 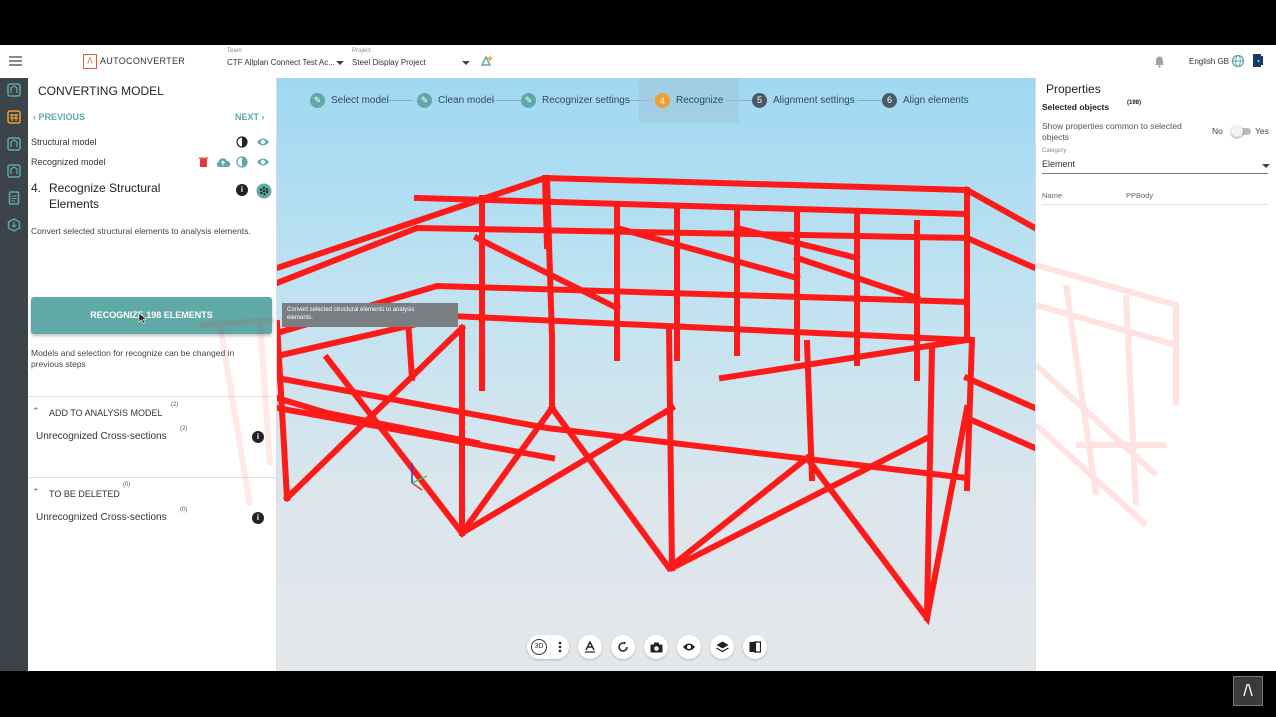 I want to click on view-3d-label: 3D, so click(x=539, y=647).